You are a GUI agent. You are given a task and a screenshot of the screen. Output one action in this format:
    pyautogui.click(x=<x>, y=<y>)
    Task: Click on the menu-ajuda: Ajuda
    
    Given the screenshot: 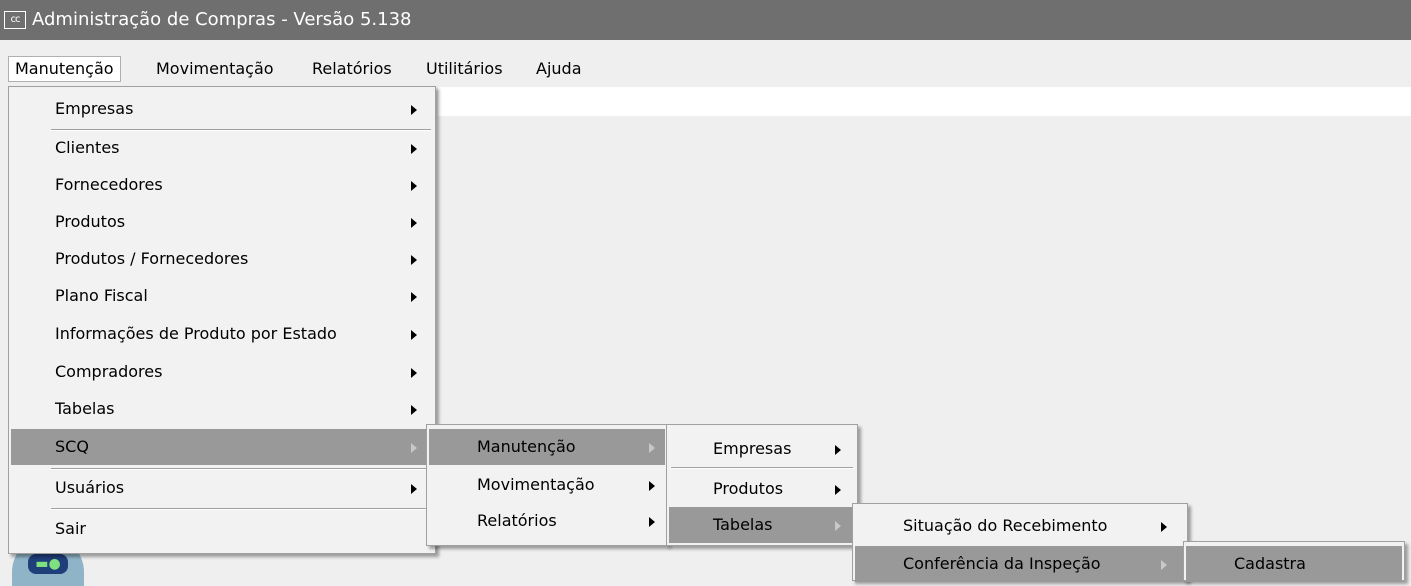 What is the action you would take?
    pyautogui.click(x=559, y=69)
    